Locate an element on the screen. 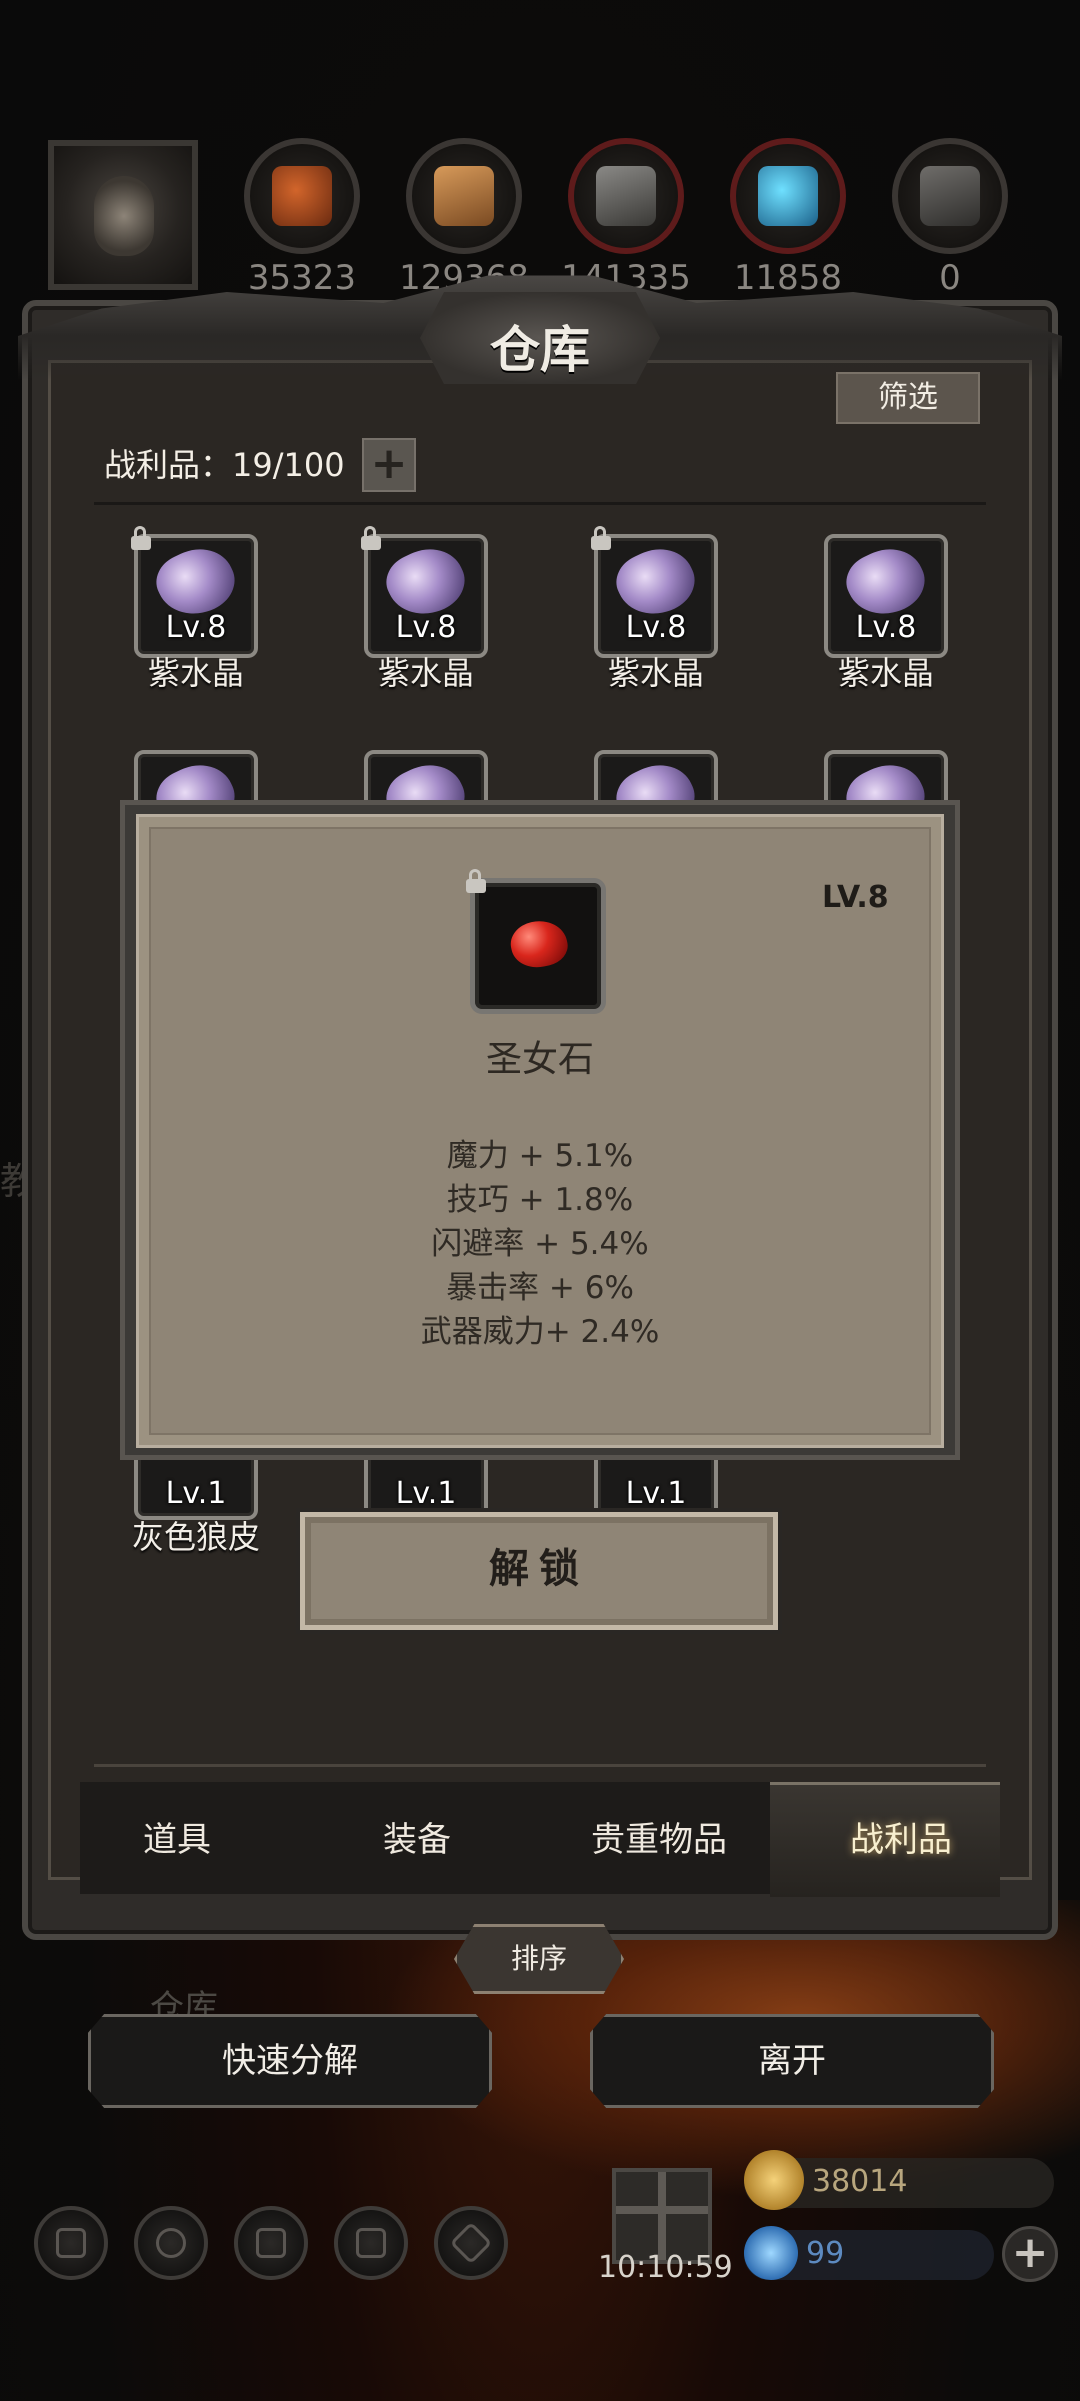 This screenshot has height=2401, width=1080. achievement-icon is located at coordinates (171, 2243).